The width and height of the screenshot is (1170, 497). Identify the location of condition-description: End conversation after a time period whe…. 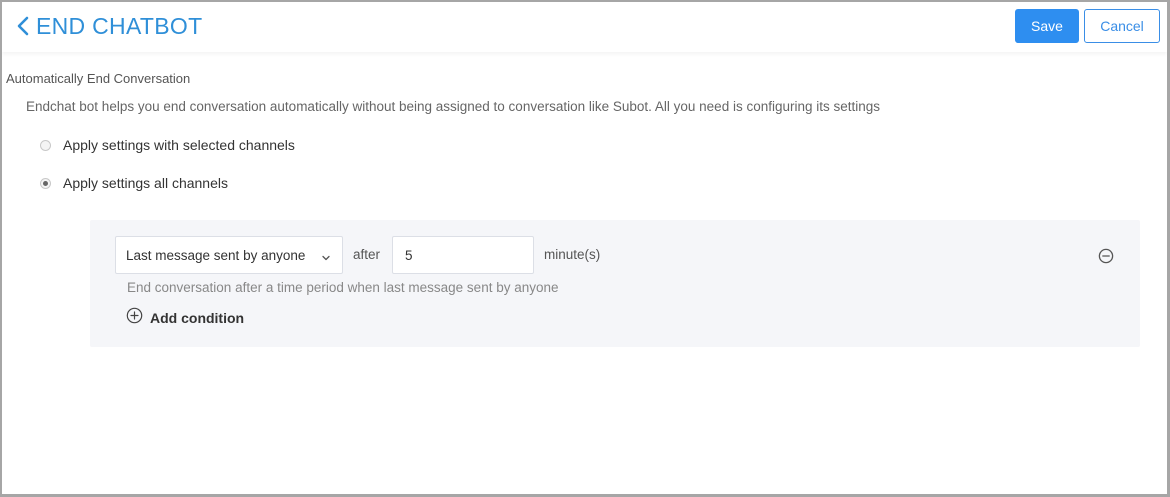
(343, 287).